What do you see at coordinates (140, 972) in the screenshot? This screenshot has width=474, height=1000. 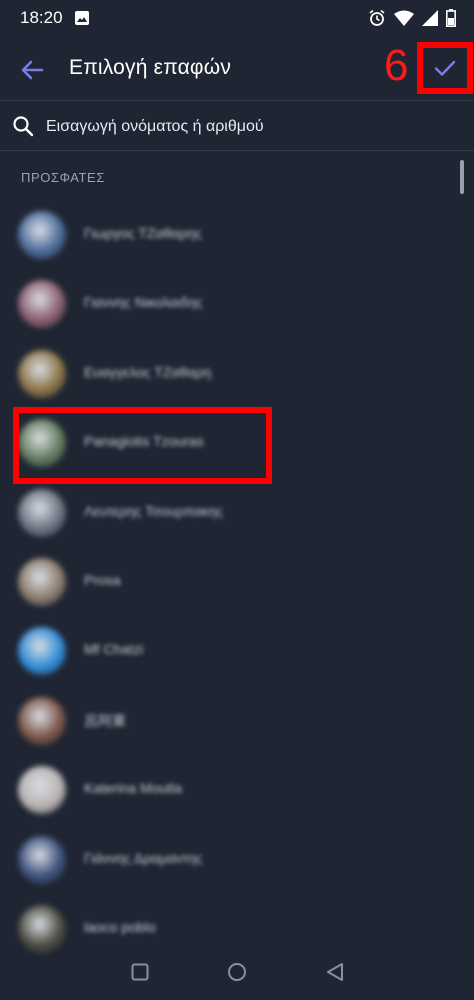 I see `recents-square-icon` at bounding box center [140, 972].